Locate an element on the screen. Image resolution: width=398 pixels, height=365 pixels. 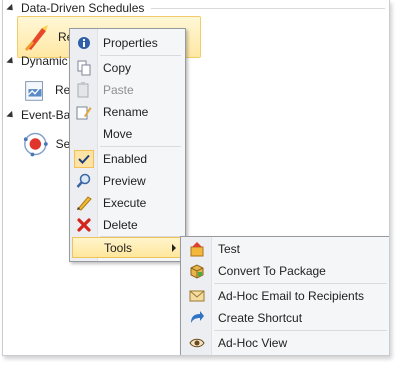
menu-item-label: Delete is located at coordinates (120, 224).